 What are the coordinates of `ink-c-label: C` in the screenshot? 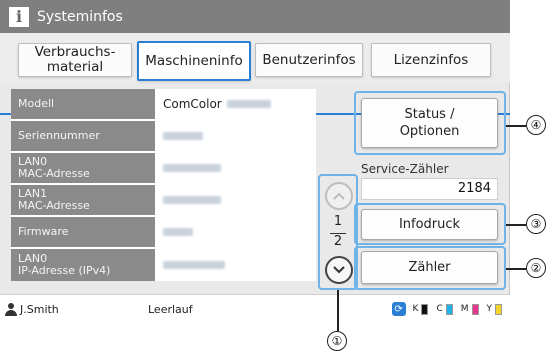 It's located at (439, 309).